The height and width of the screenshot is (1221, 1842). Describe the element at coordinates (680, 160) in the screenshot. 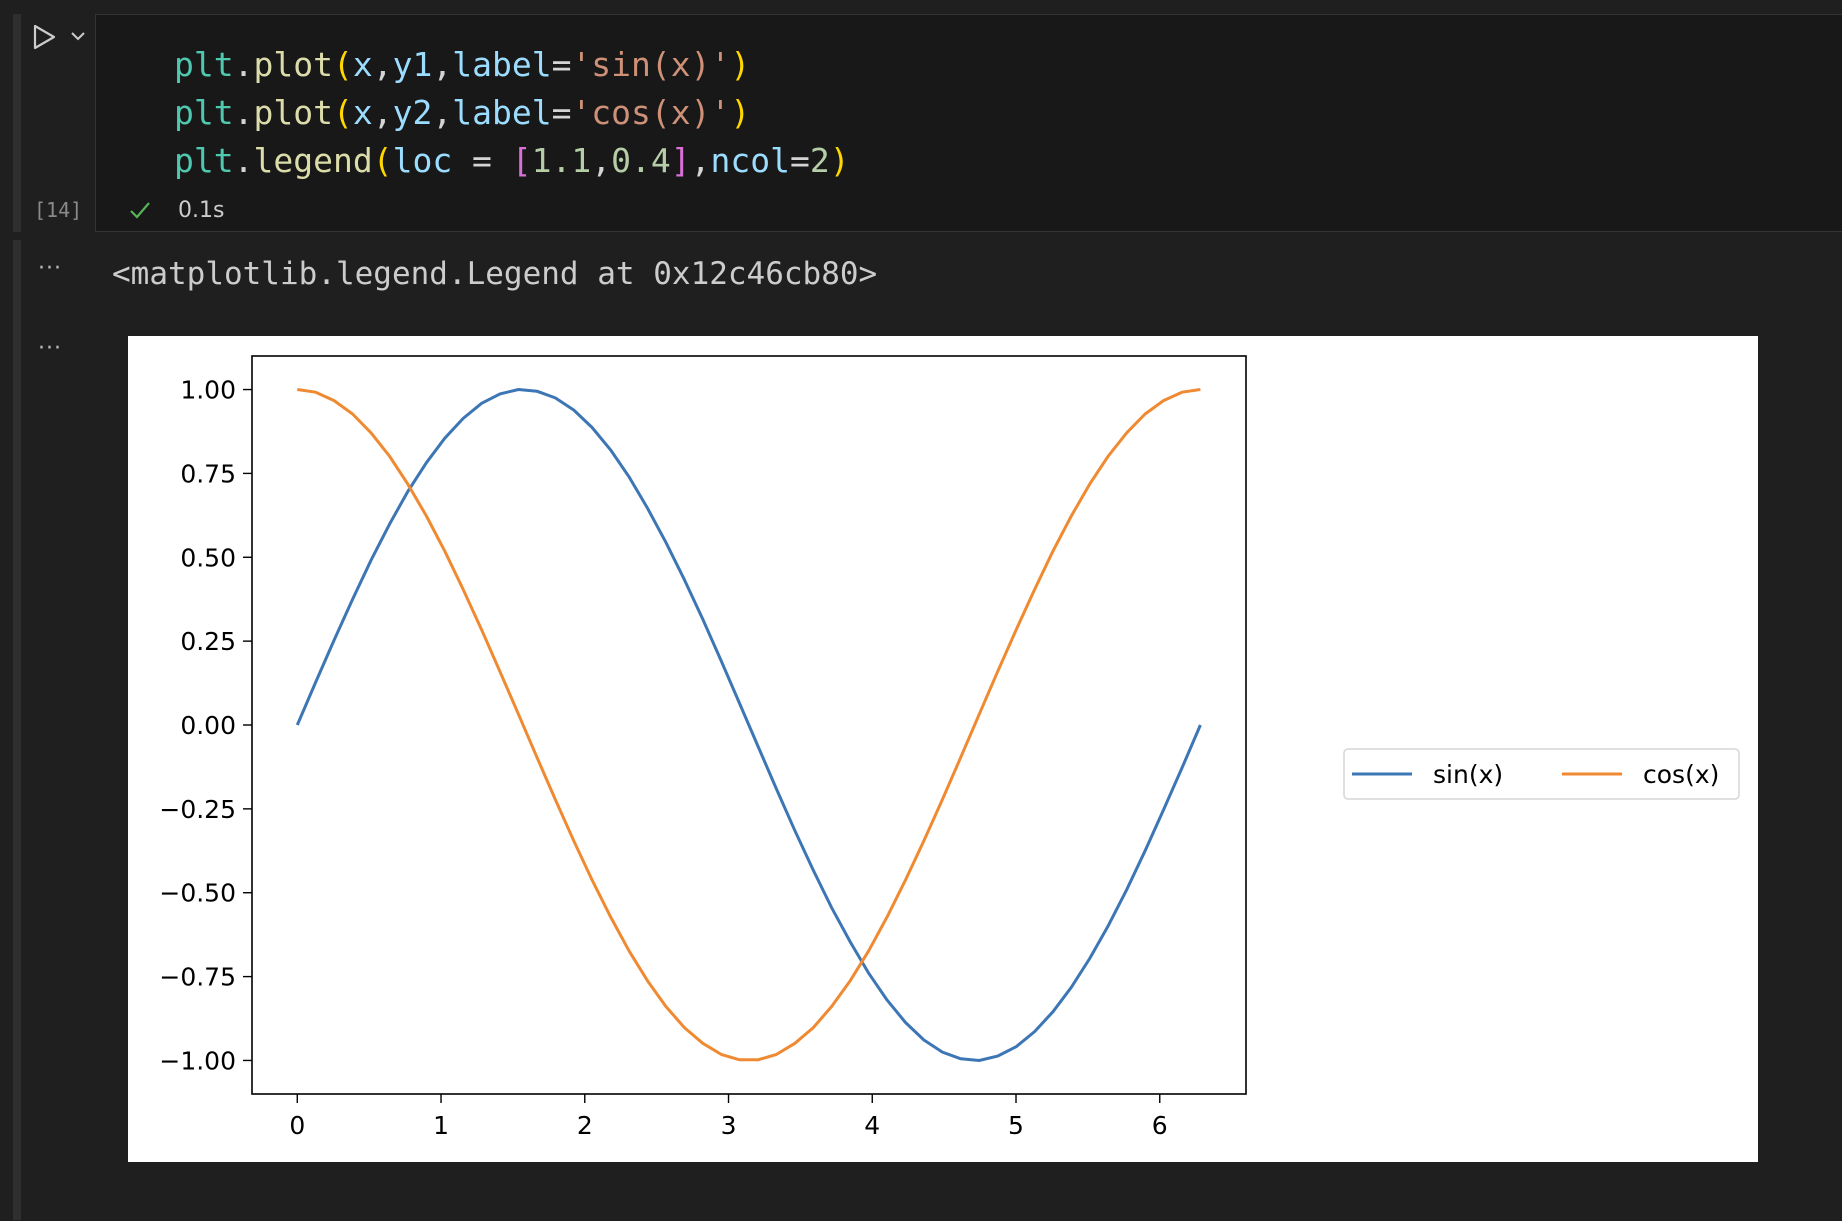

I see `code-token: ]` at that location.